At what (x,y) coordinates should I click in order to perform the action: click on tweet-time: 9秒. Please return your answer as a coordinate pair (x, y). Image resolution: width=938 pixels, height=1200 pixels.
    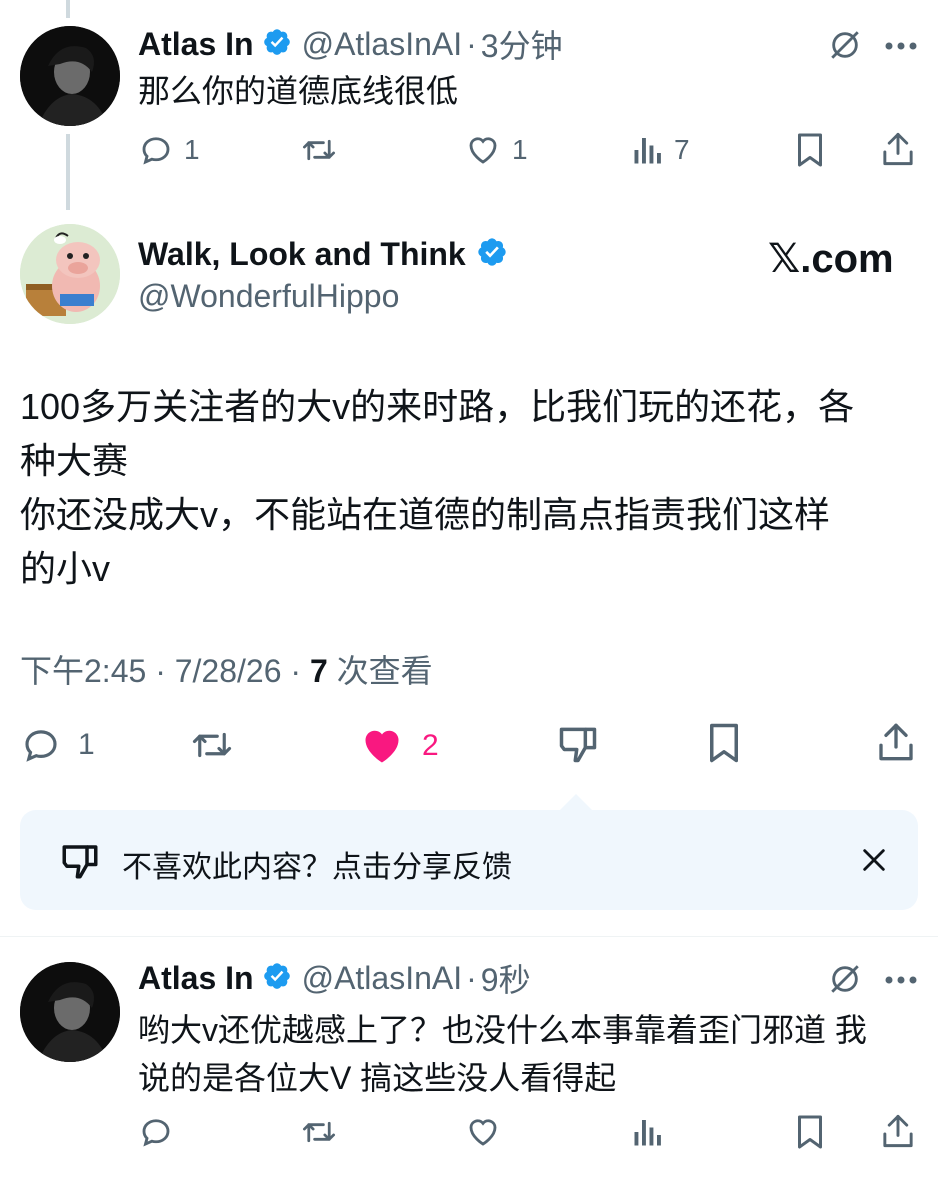
    Looking at the image, I should click on (506, 978).